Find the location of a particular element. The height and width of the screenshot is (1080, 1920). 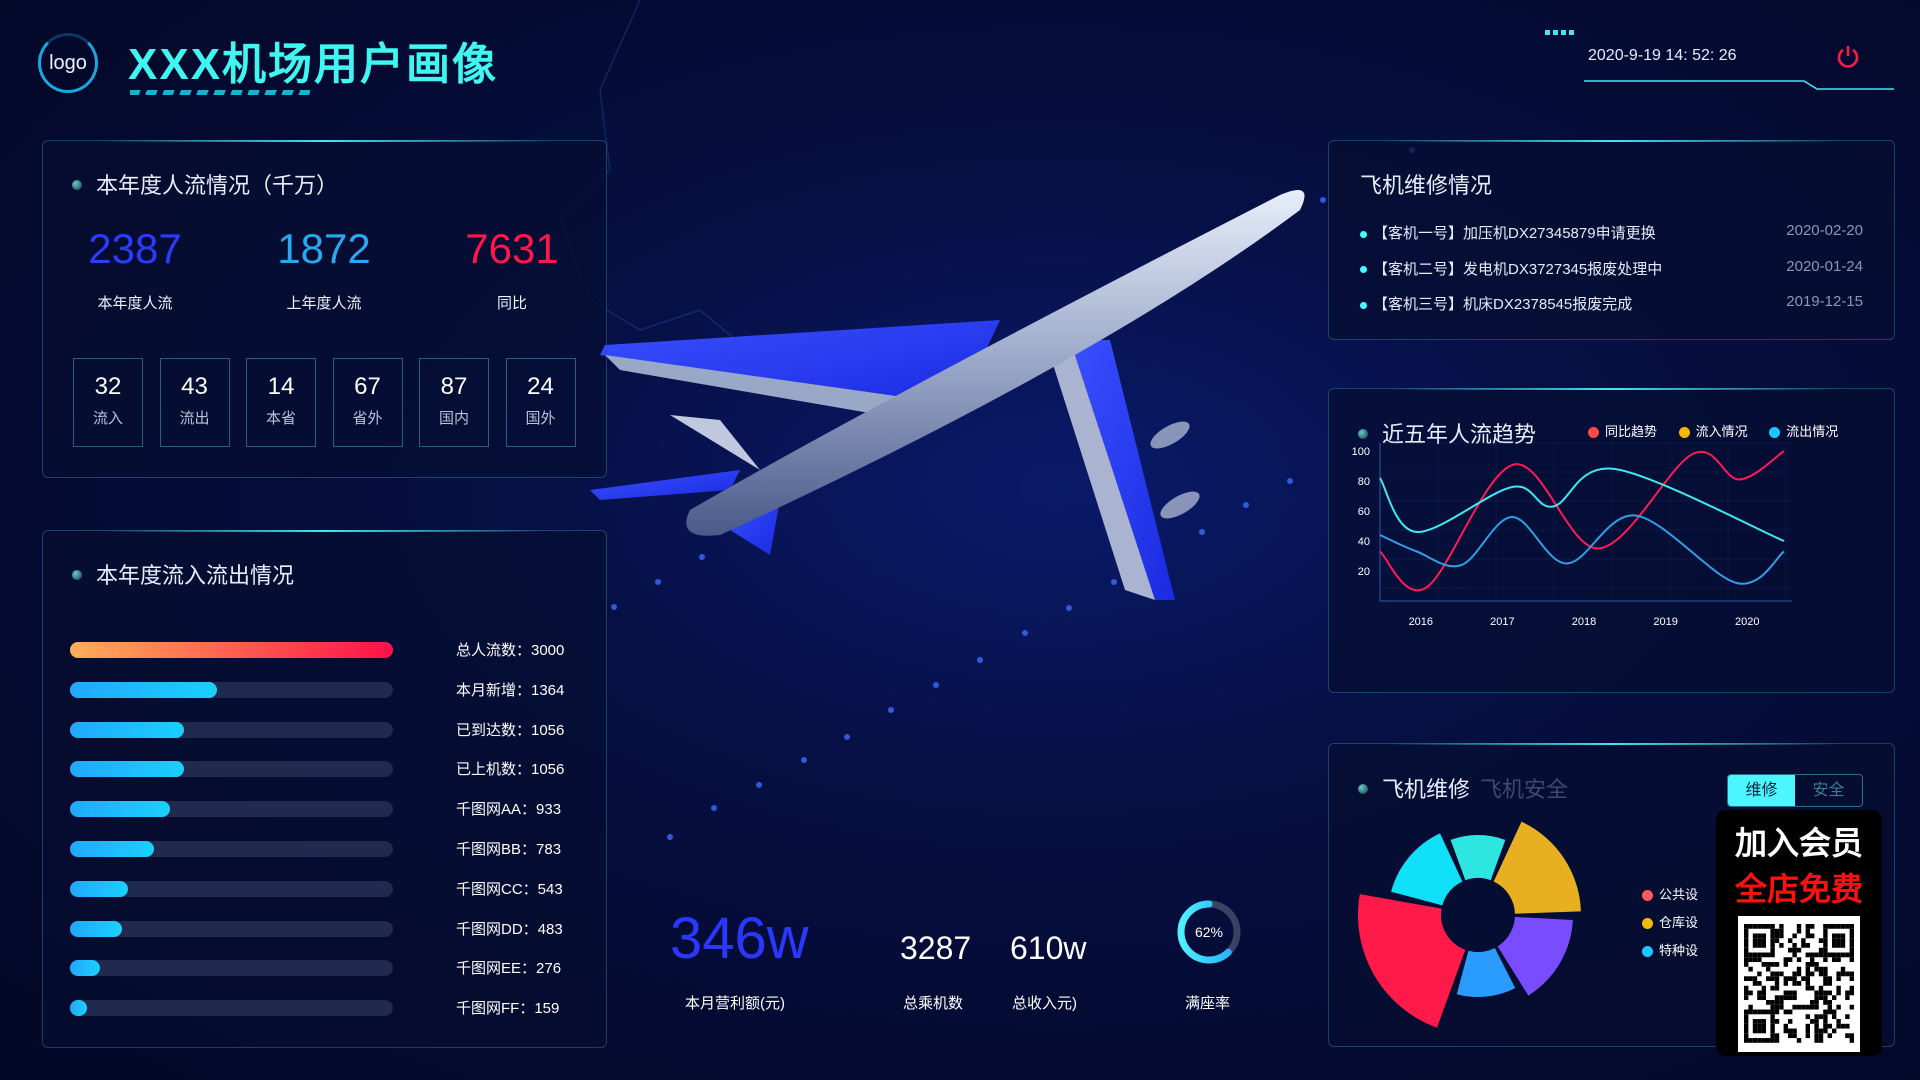

promo-line2: 全店免费 is located at coordinates (1798, 889).